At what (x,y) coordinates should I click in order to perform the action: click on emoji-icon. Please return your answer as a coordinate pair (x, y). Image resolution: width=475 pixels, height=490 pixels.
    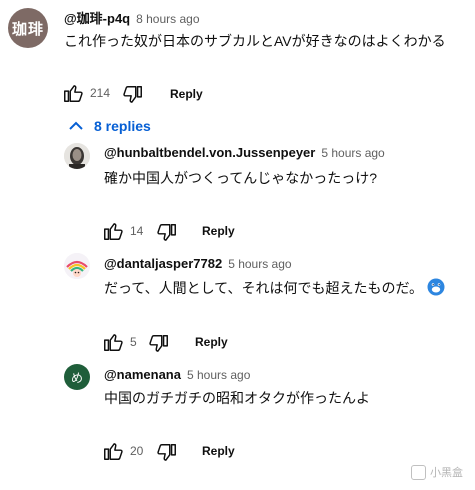
    Looking at the image, I should click on (436, 287).